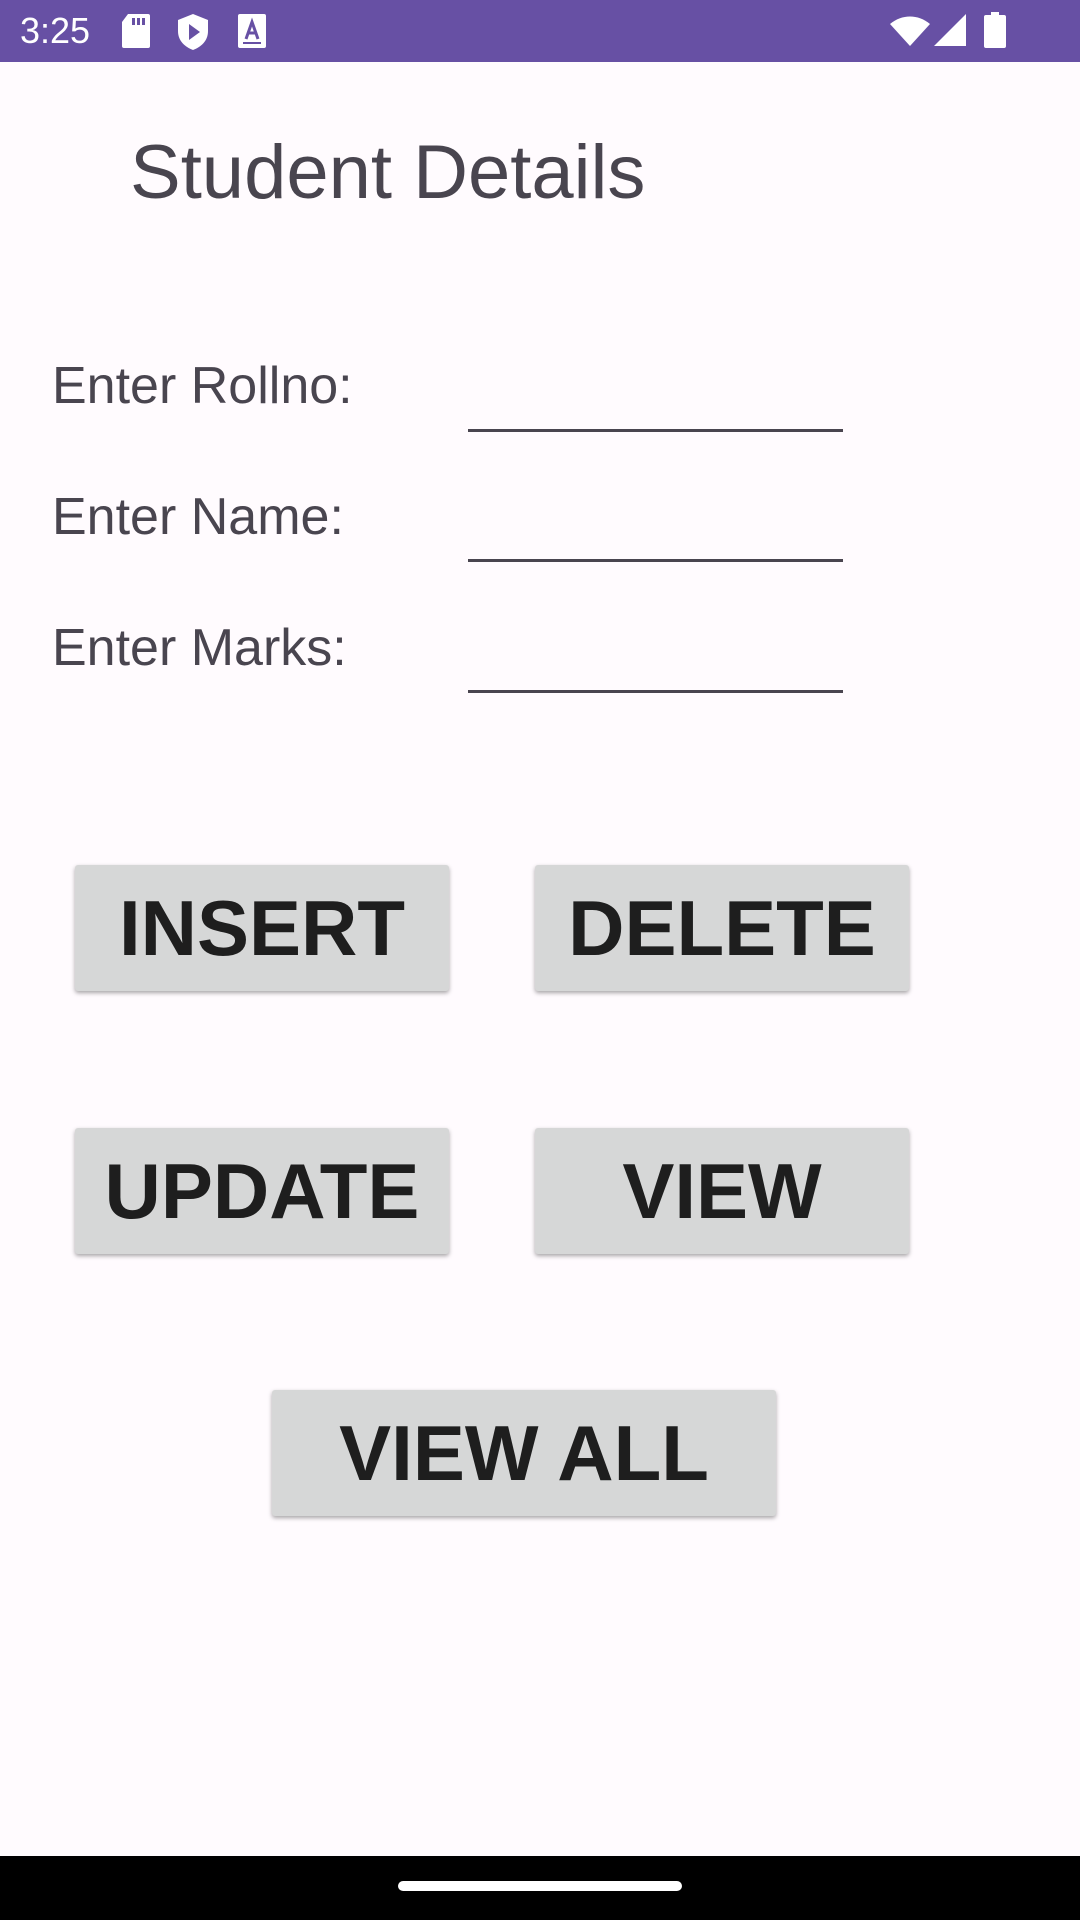 This screenshot has height=1920, width=1080. I want to click on signal-icon, so click(950, 32).